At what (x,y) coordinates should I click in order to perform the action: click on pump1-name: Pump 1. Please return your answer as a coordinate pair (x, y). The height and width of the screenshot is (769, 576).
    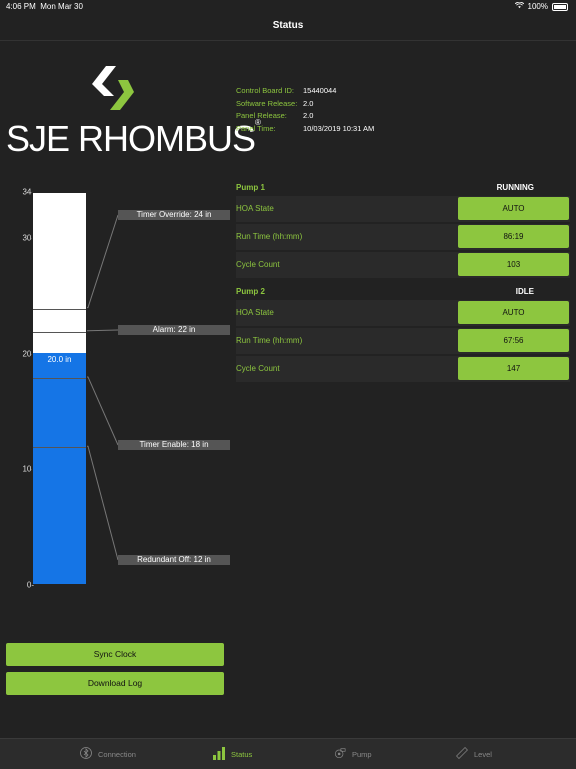
    Looking at the image, I should click on (250, 187).